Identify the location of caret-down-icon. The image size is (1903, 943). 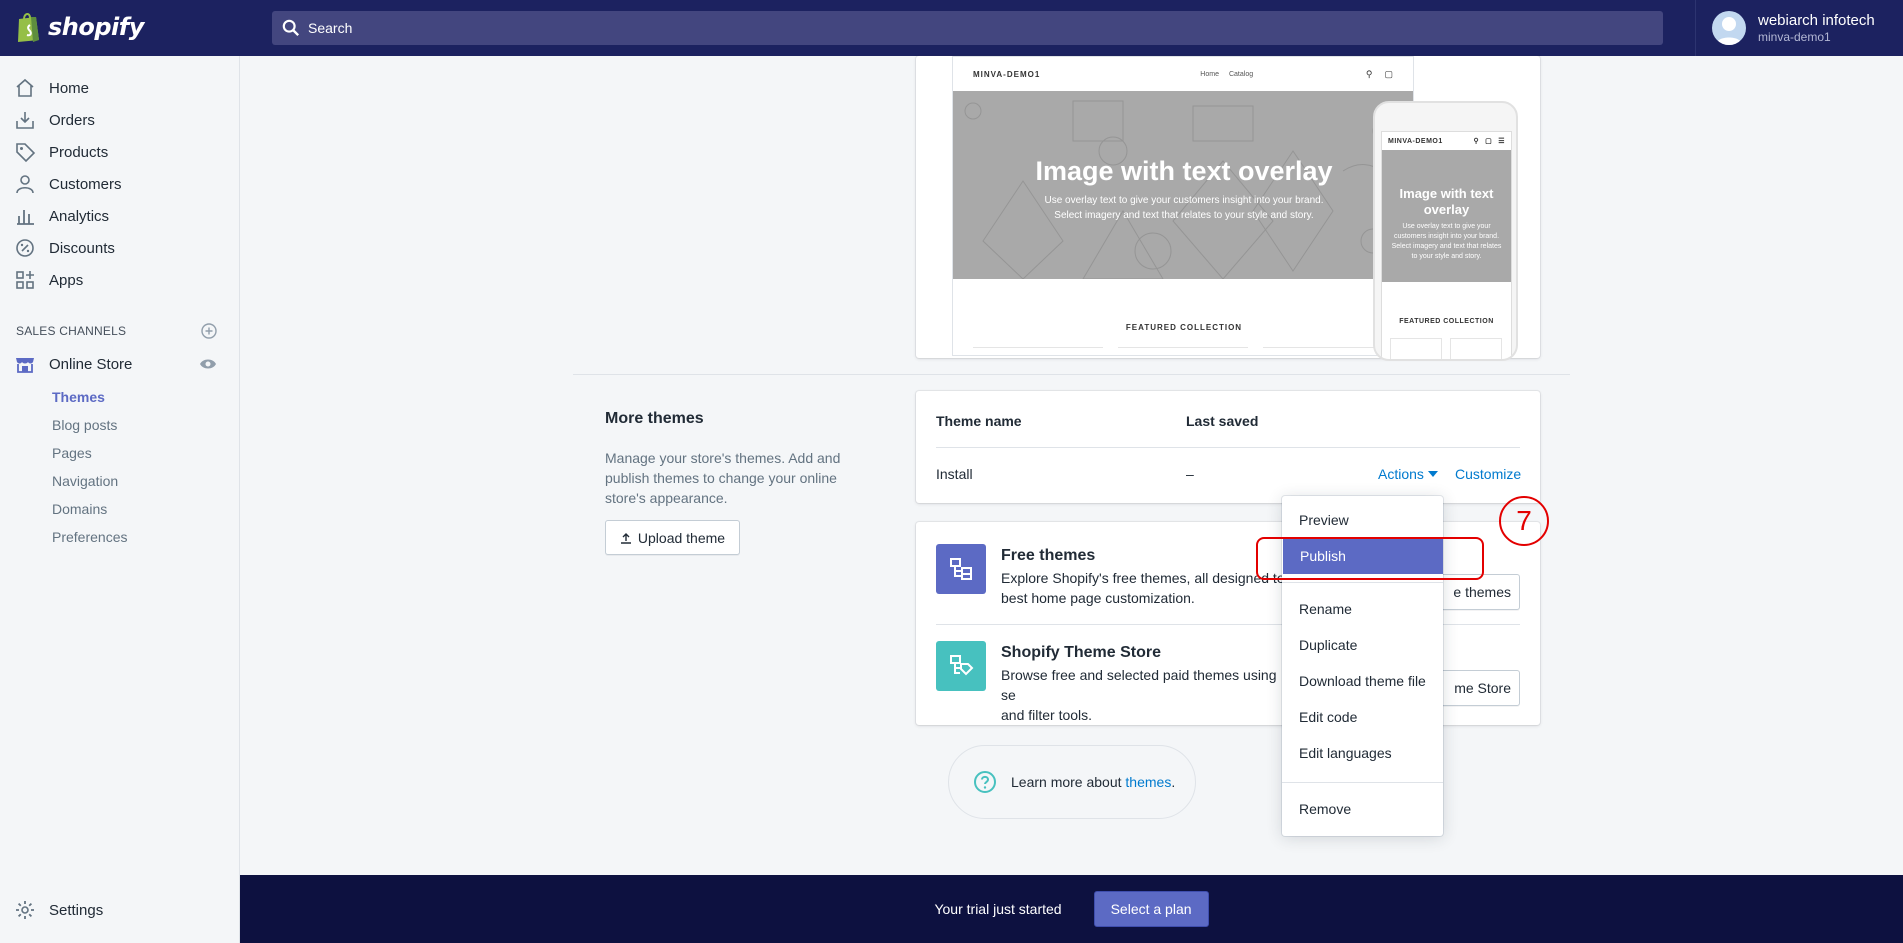
(1432, 474).